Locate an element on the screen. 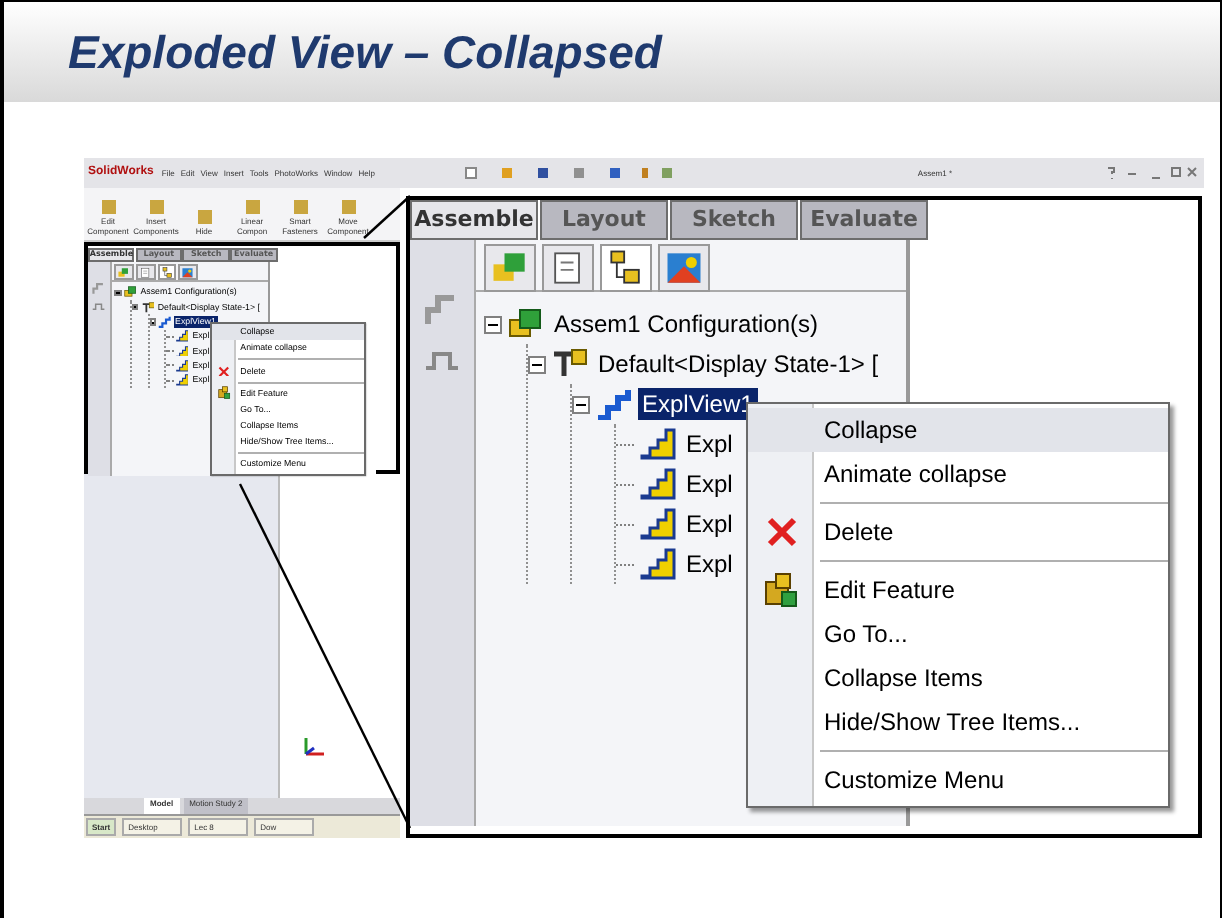 The height and width of the screenshot is (918, 1222). axis-triad-icon is located at coordinates (314, 746).